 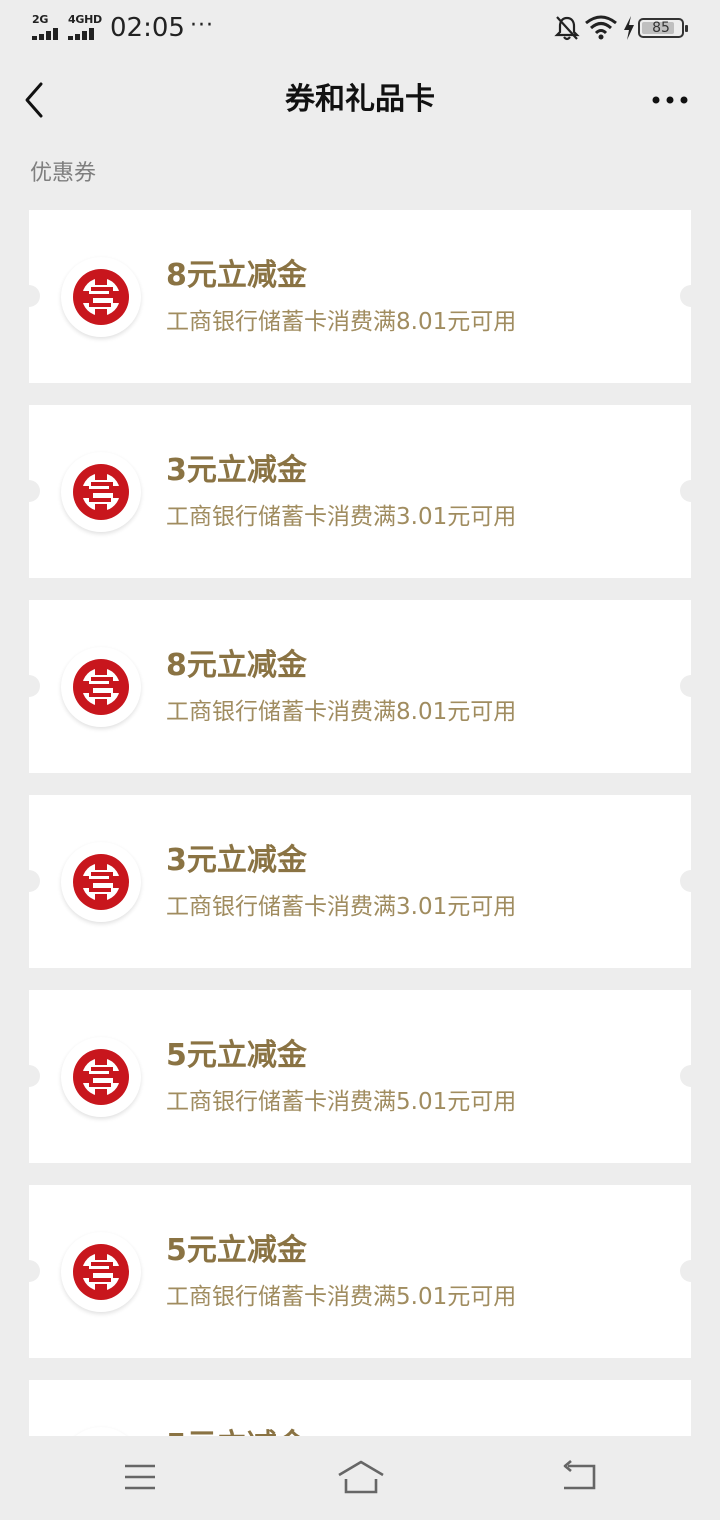 I want to click on nav-bar: 券和礼品卡, so click(x=360, y=100).